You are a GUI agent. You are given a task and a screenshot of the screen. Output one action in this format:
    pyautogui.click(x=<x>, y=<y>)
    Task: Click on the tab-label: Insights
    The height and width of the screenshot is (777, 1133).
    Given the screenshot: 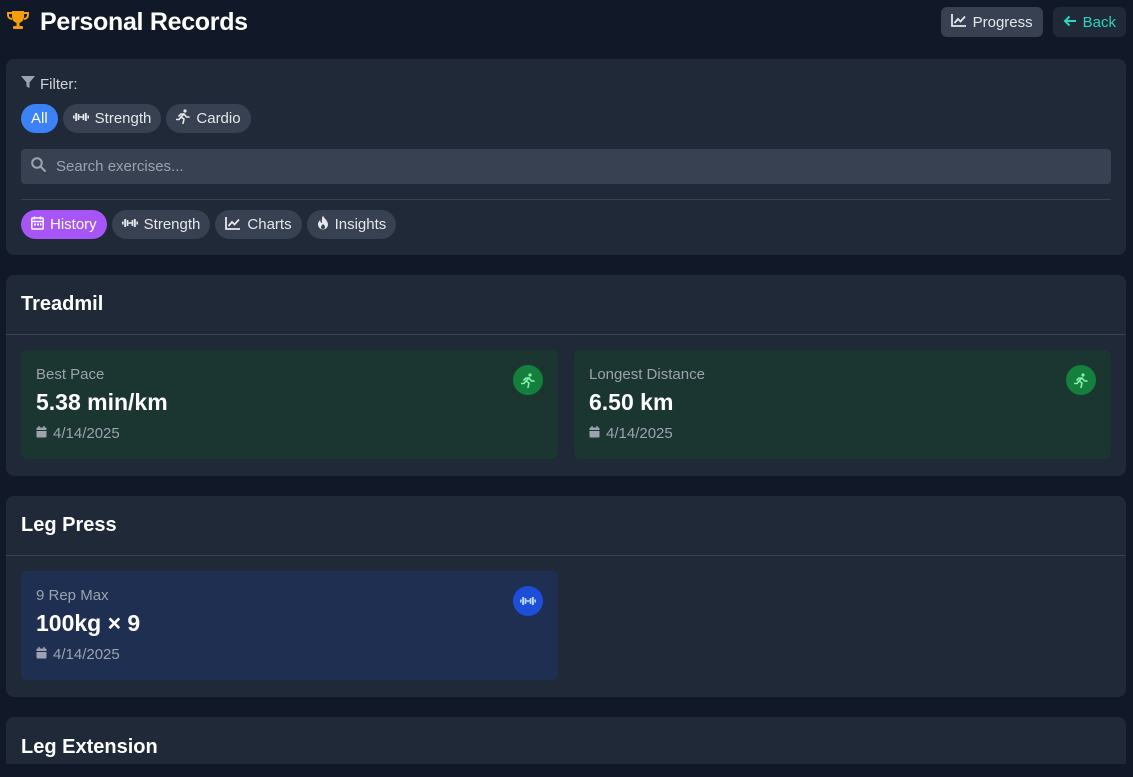 What is the action you would take?
    pyautogui.click(x=360, y=224)
    